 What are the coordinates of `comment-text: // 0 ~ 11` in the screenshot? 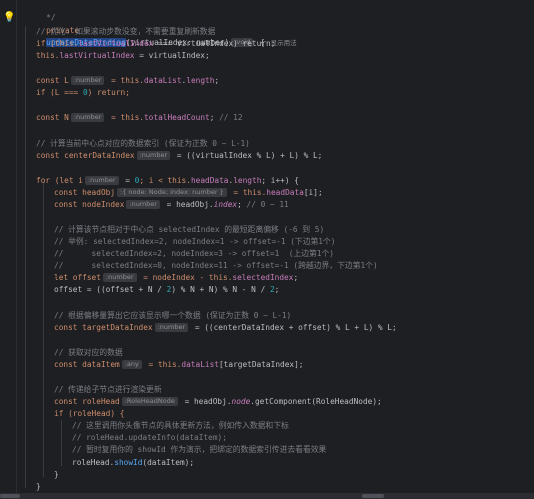 It's located at (267, 204).